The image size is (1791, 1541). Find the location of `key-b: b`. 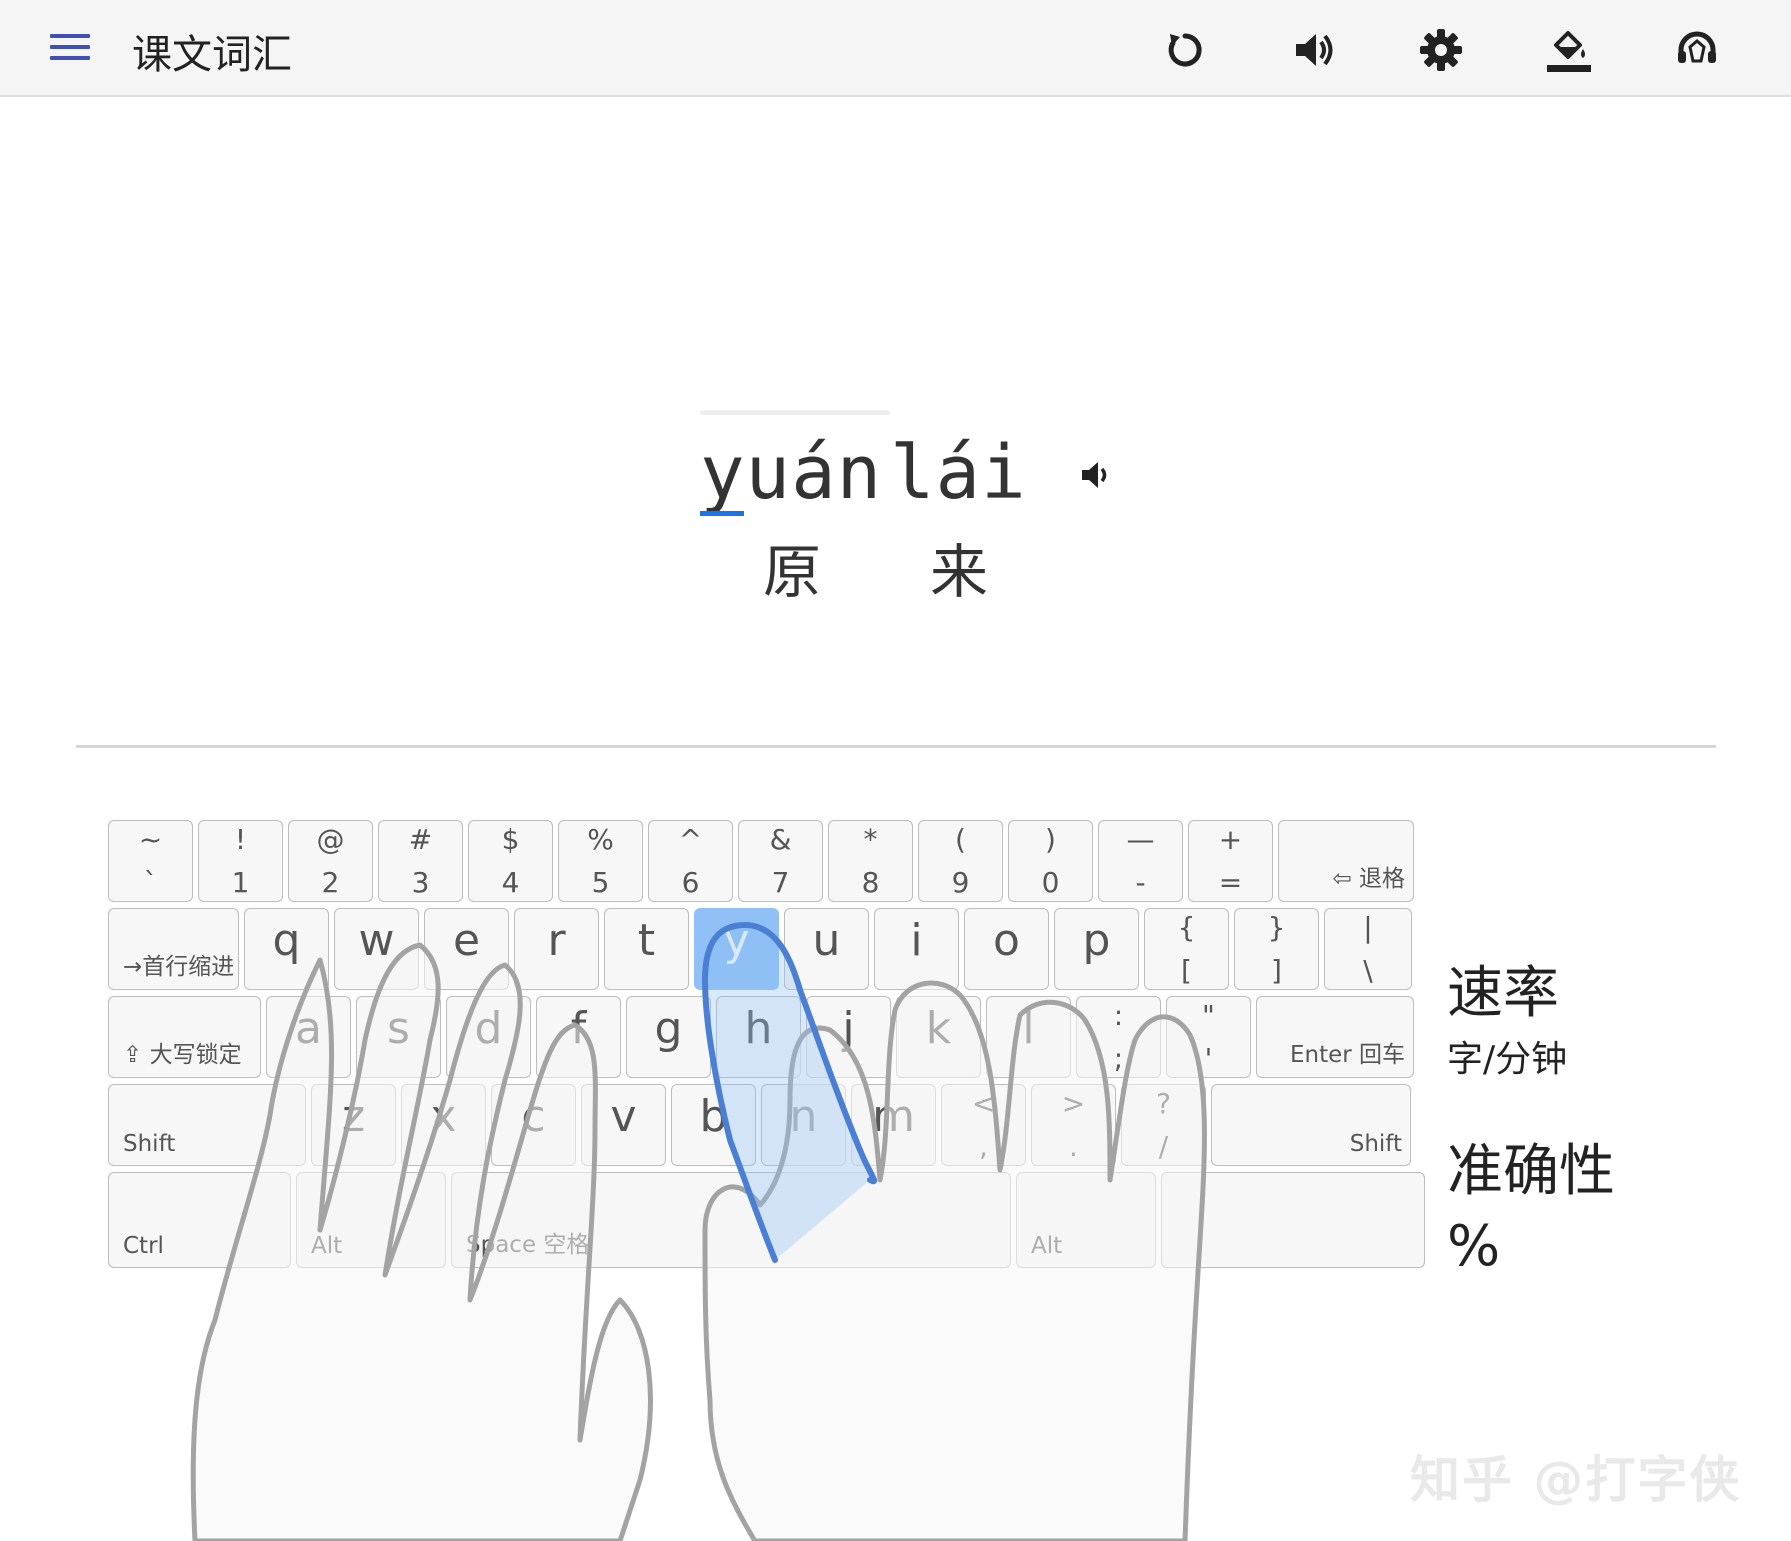

key-b: b is located at coordinates (713, 1125).